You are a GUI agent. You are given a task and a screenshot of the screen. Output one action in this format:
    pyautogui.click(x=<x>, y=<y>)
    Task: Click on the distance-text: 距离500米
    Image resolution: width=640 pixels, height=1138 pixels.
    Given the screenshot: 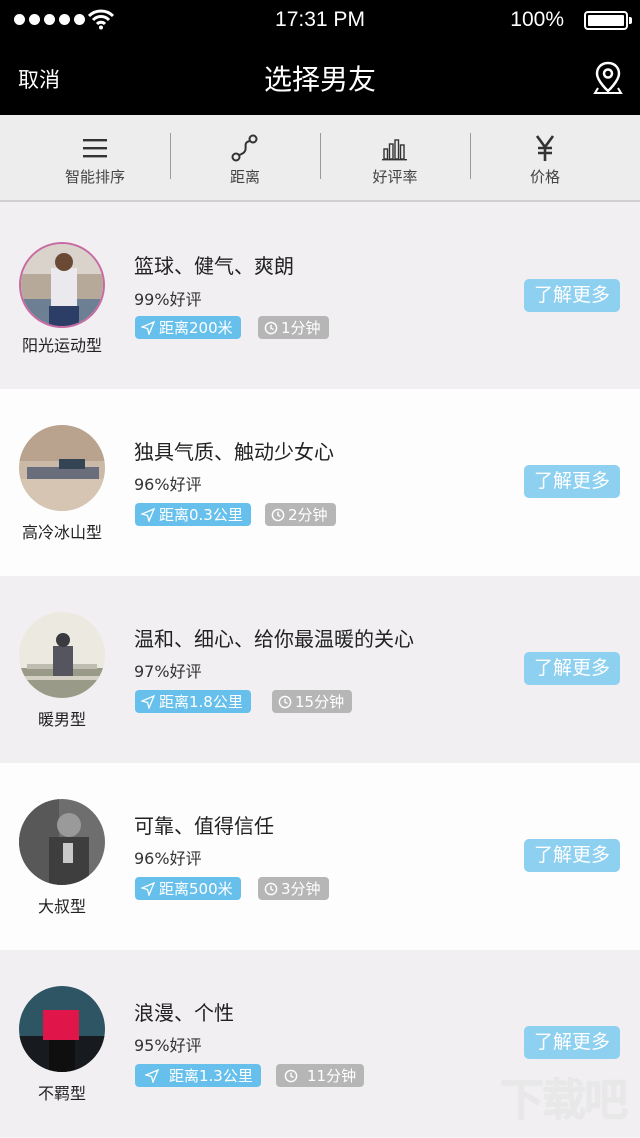 What is the action you would take?
    pyautogui.click(x=196, y=889)
    